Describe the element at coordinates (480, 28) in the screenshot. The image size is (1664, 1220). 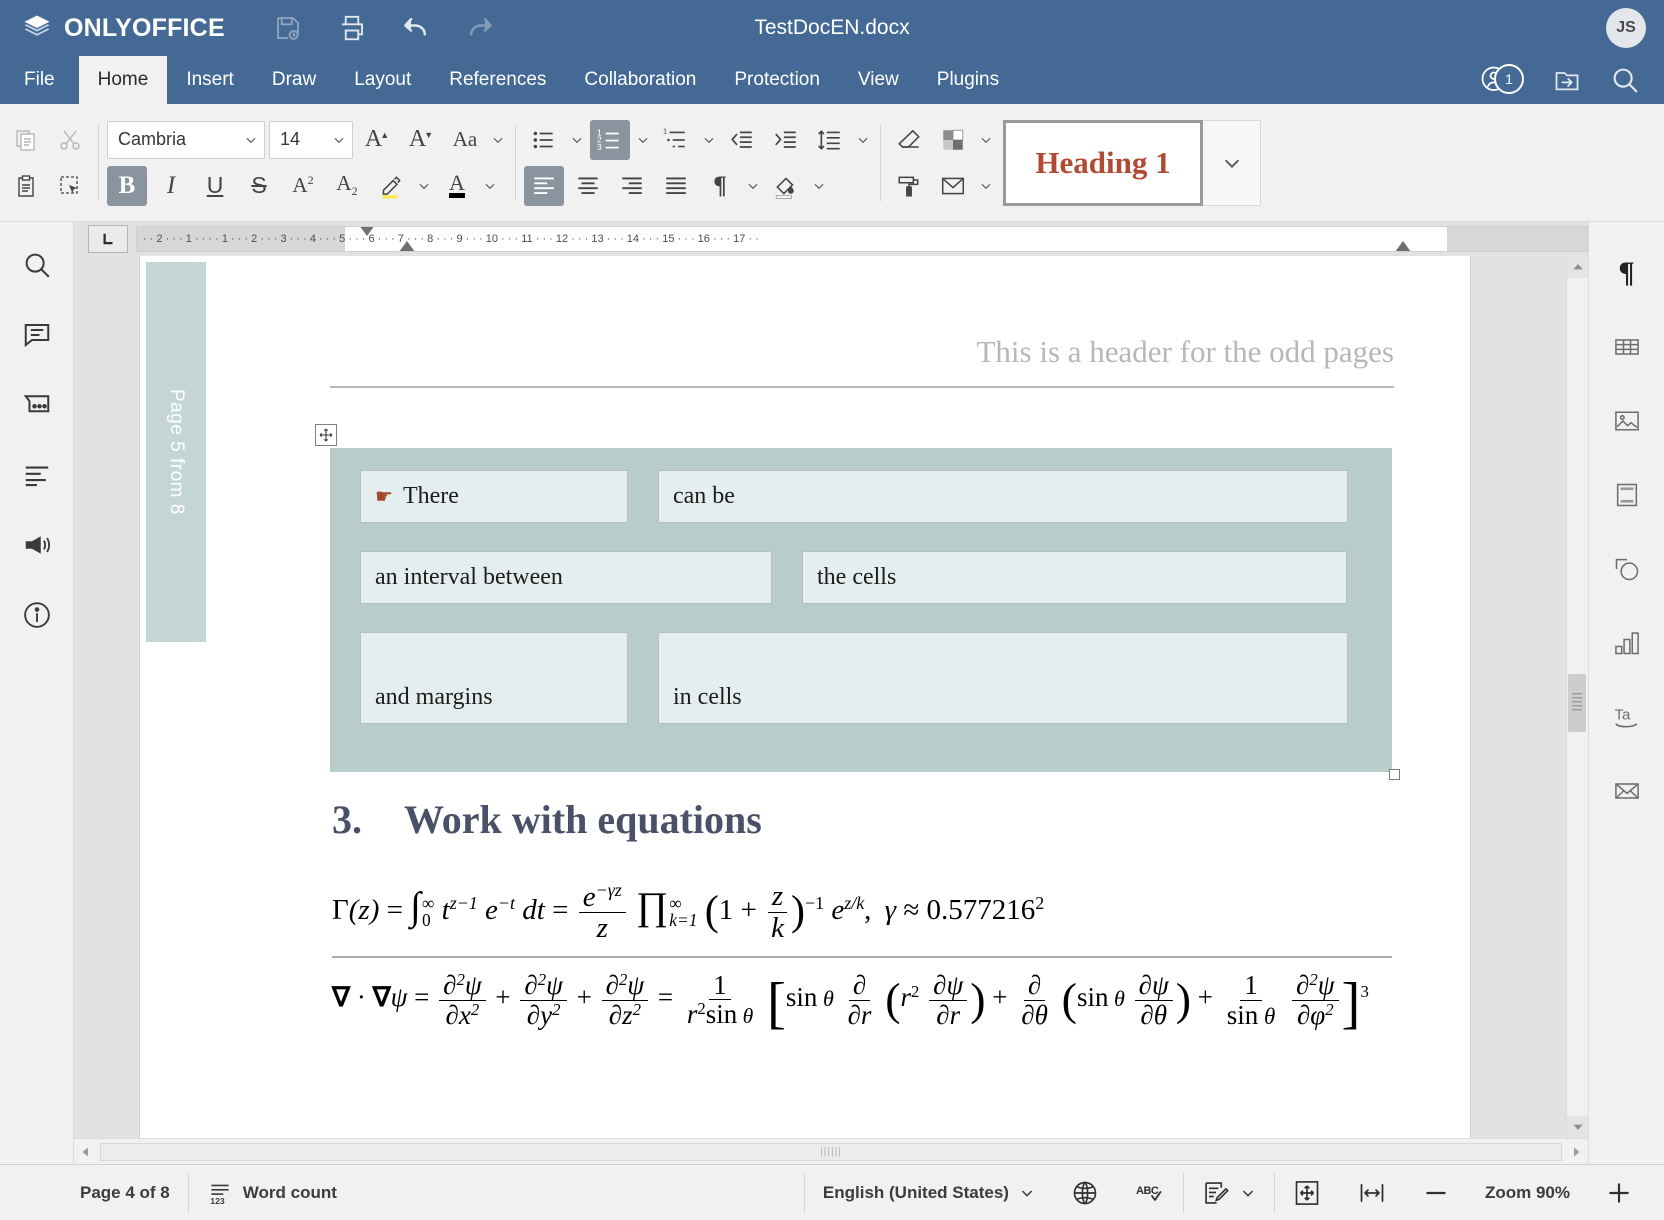
I see `redo-icon` at that location.